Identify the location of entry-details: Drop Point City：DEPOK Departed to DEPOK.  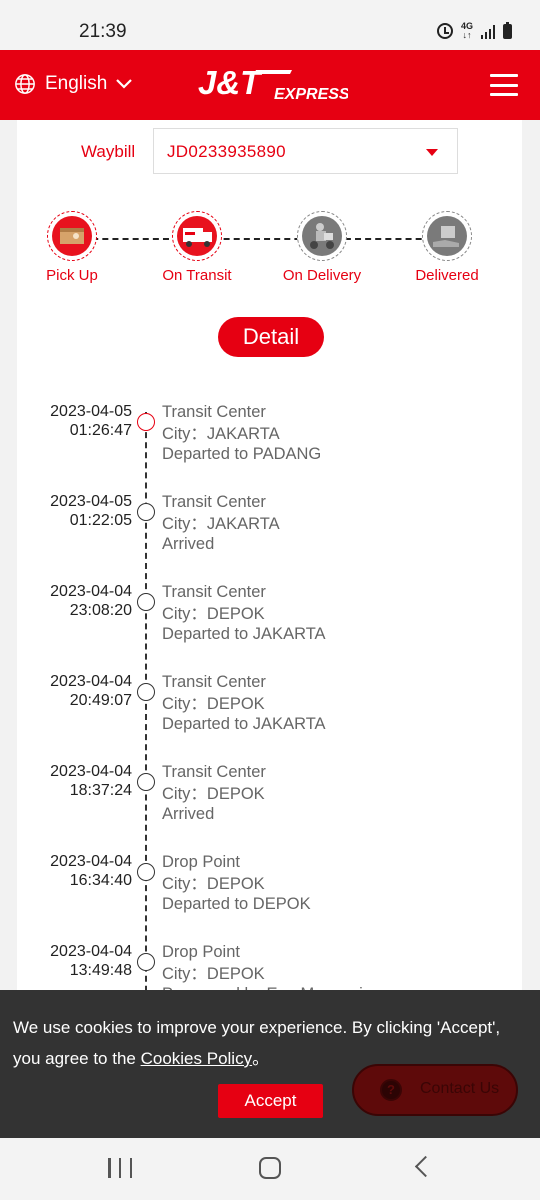
(236, 883).